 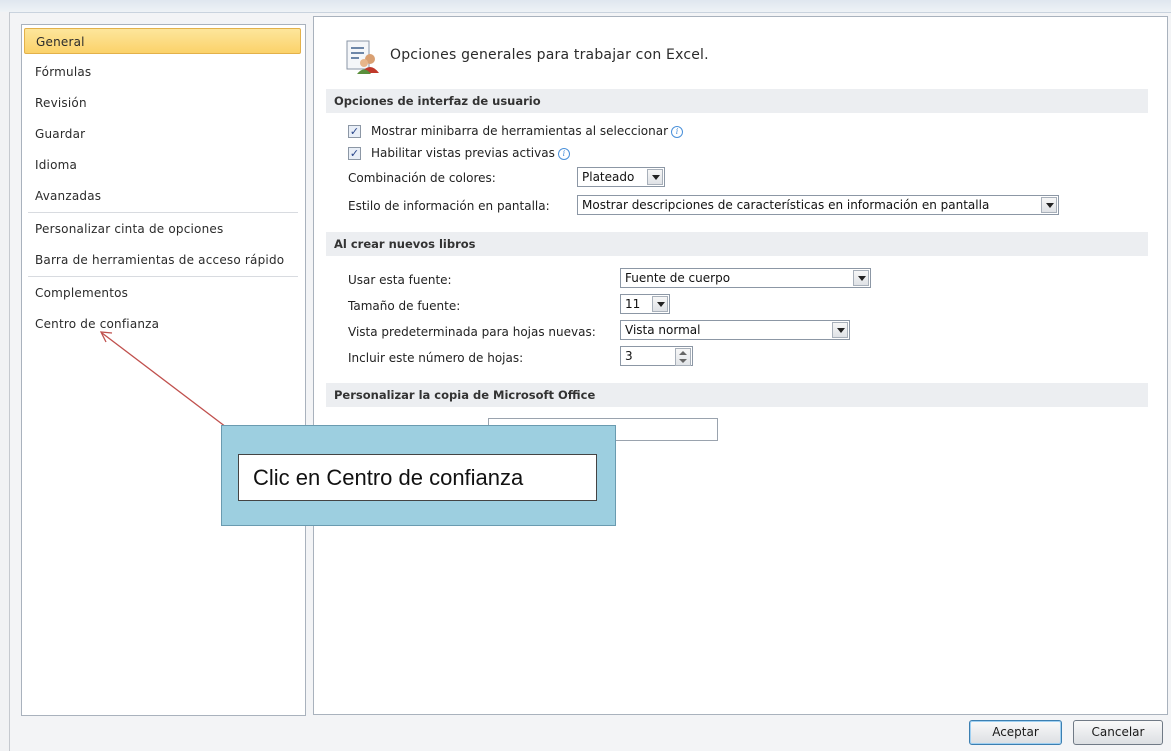 What do you see at coordinates (1118, 732) in the screenshot?
I see `cancel-button: Cancelar` at bounding box center [1118, 732].